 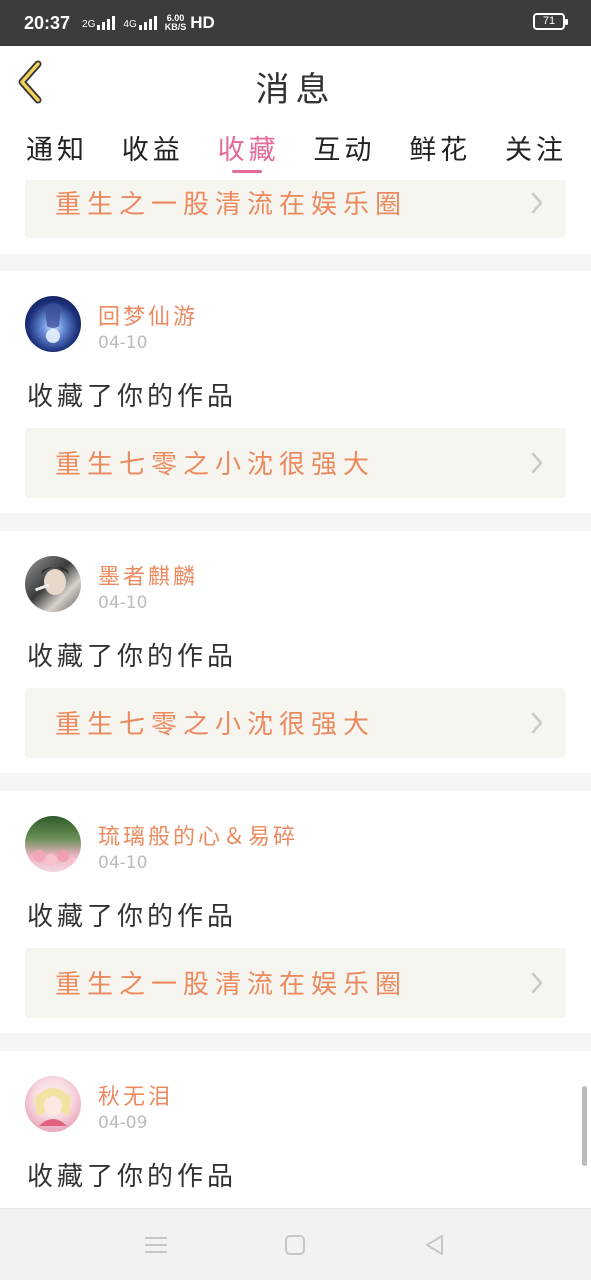 I want to click on back-triangle-icon, so click(x=435, y=1245).